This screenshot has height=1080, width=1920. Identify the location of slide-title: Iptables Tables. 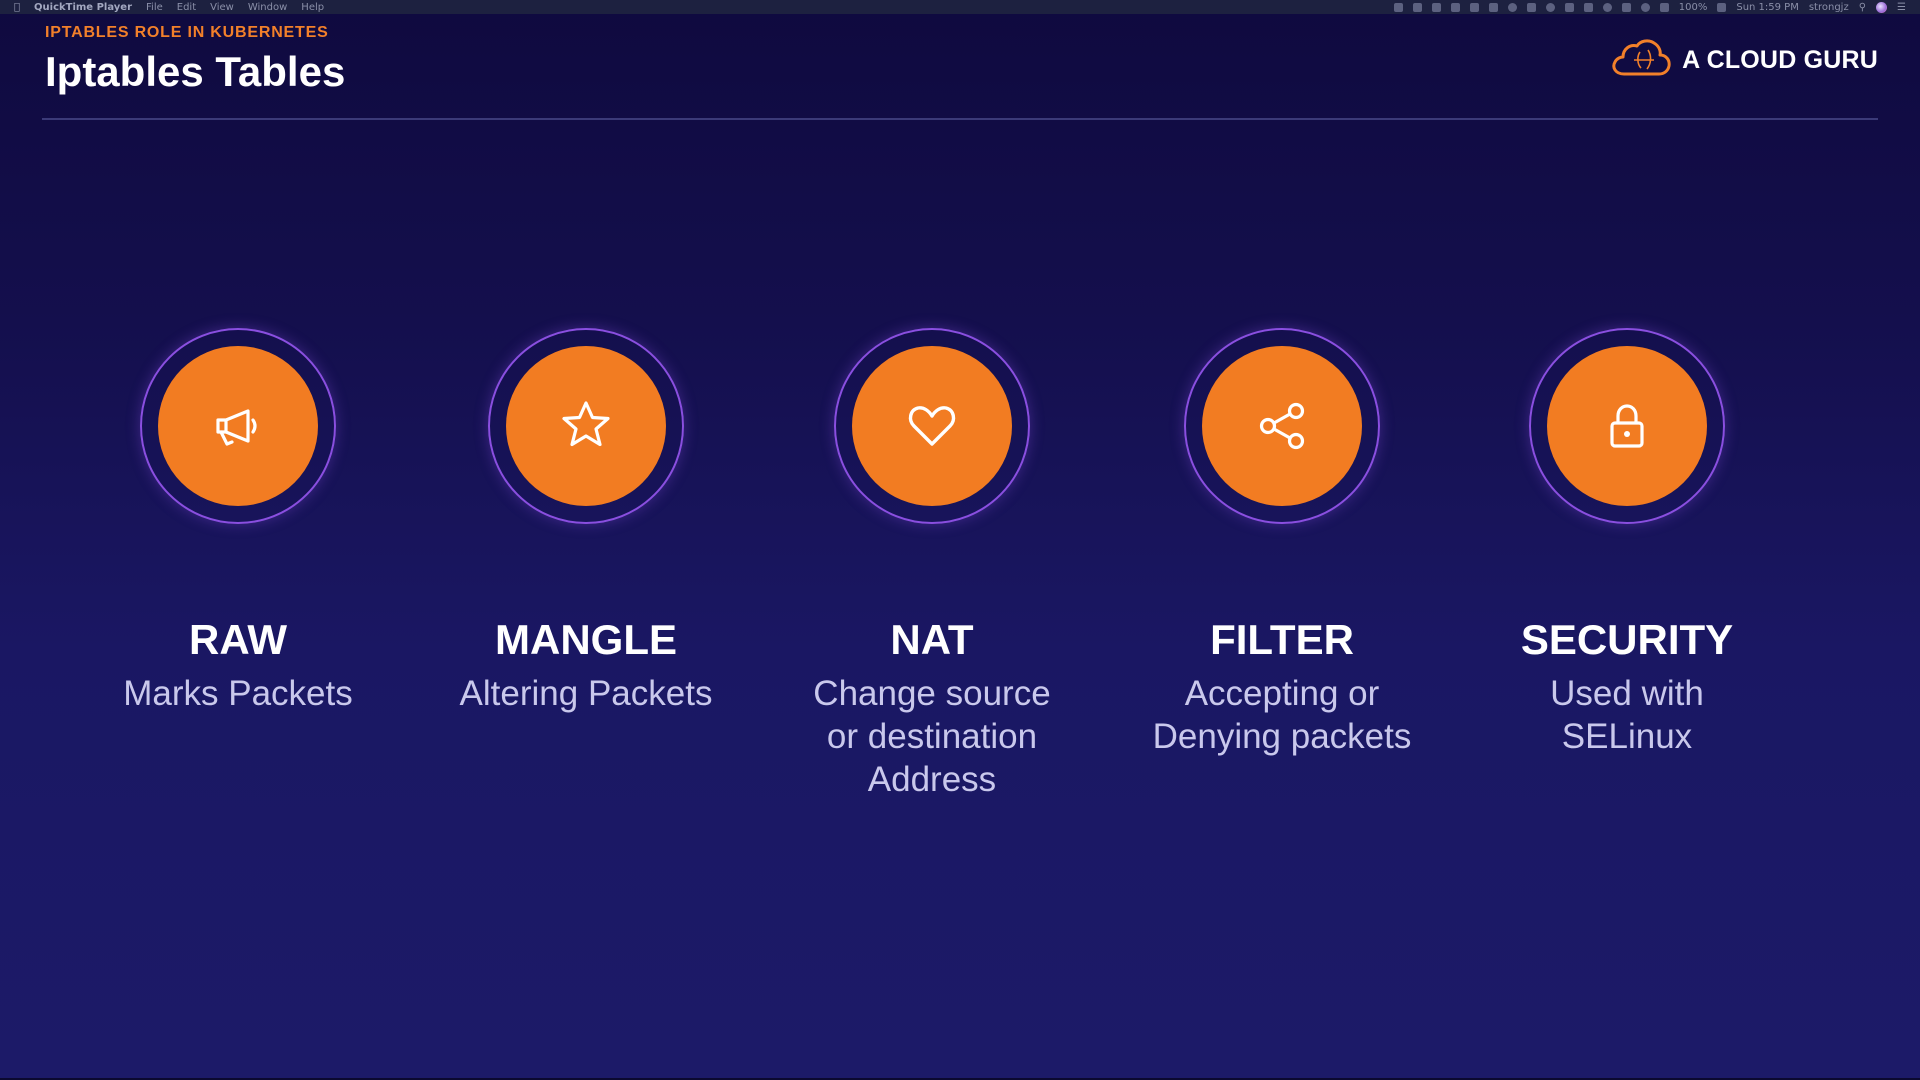
(195, 71).